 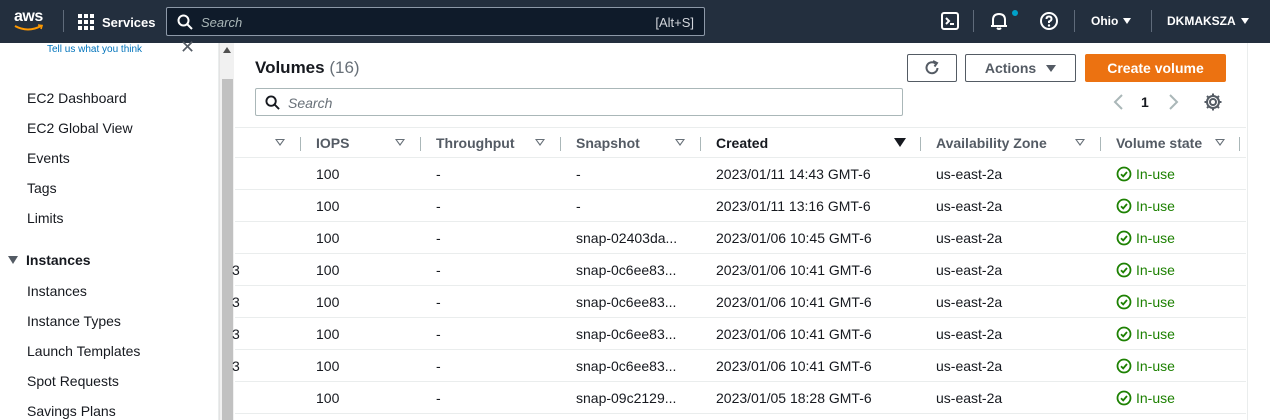 I want to click on account-menu: DKMAKSZA, so click(x=1208, y=21).